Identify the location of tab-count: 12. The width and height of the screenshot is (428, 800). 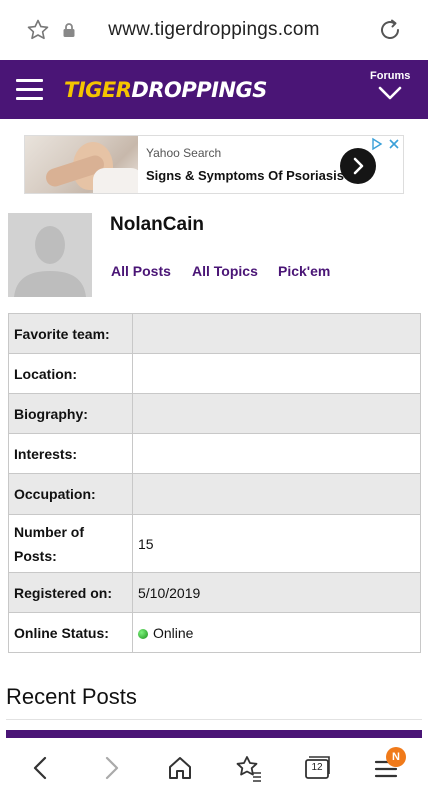
(317, 767).